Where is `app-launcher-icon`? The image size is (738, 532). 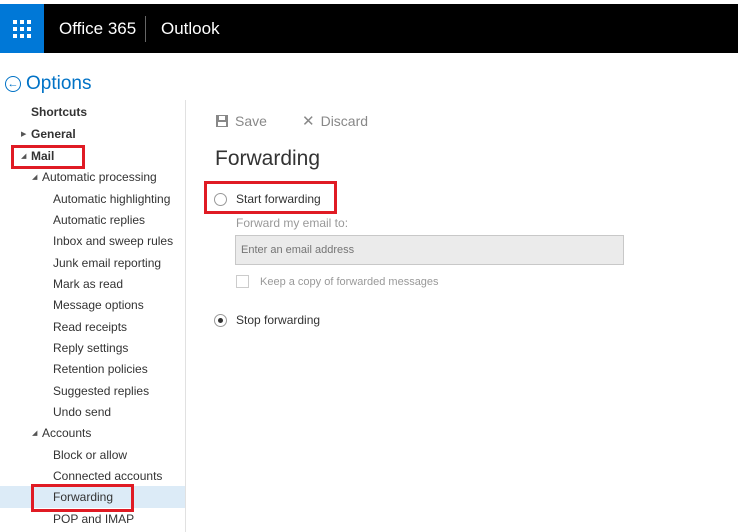 app-launcher-icon is located at coordinates (22, 28).